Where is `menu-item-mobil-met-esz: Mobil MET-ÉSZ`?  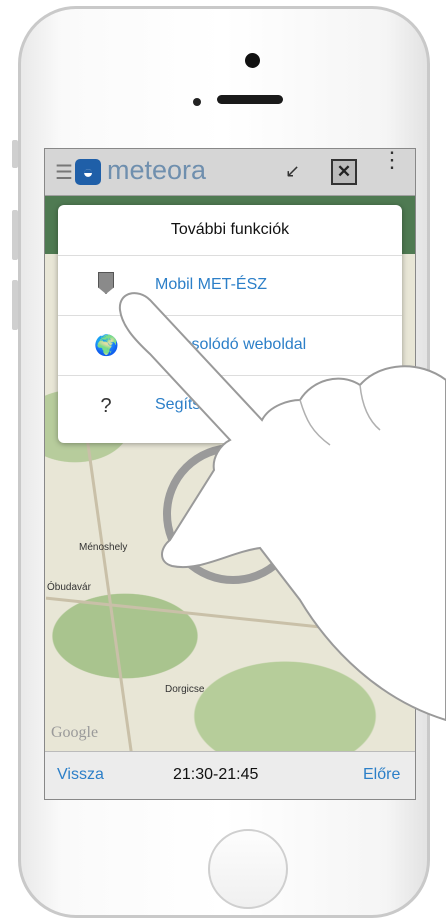 menu-item-mobil-met-esz: Mobil MET-ÉSZ is located at coordinates (230, 285).